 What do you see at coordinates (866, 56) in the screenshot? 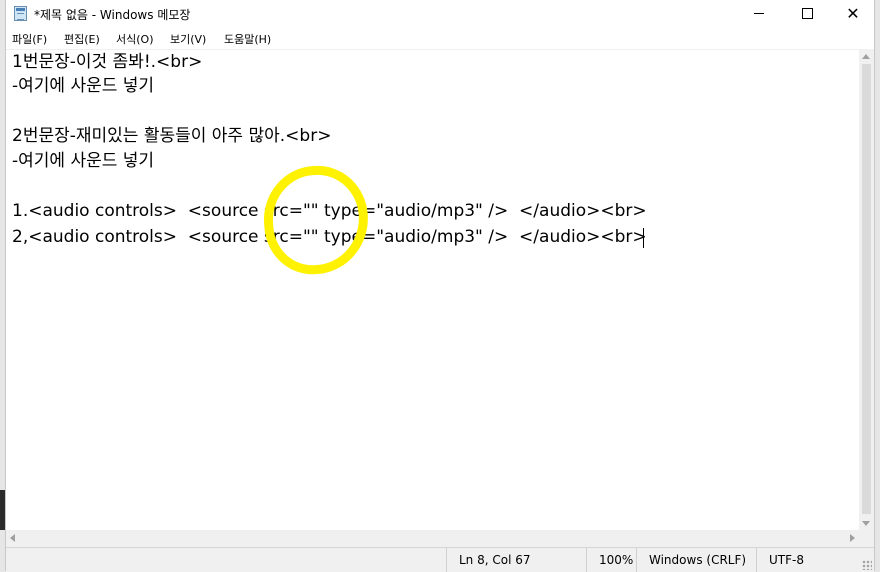
I see `scroll-up-icon` at bounding box center [866, 56].